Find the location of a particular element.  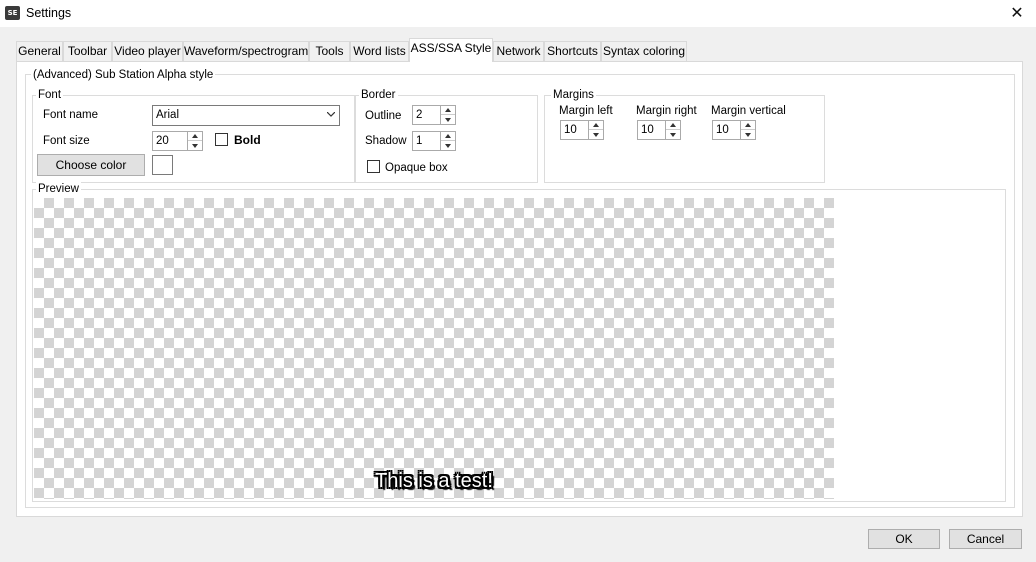

border-group-label: Border is located at coordinates (378, 95).